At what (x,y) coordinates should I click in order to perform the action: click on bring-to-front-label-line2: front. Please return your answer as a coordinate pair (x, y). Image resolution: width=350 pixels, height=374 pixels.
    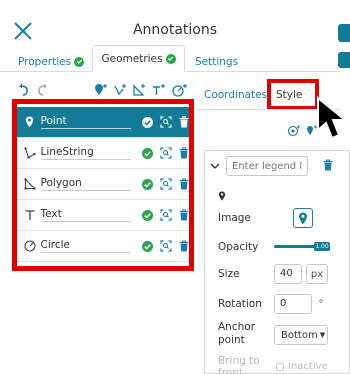
    Looking at the image, I should click on (230, 370).